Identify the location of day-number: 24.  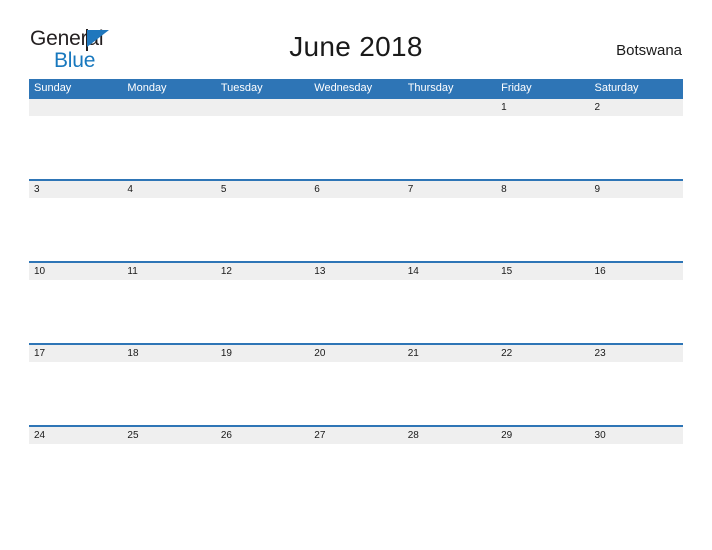
(75, 435).